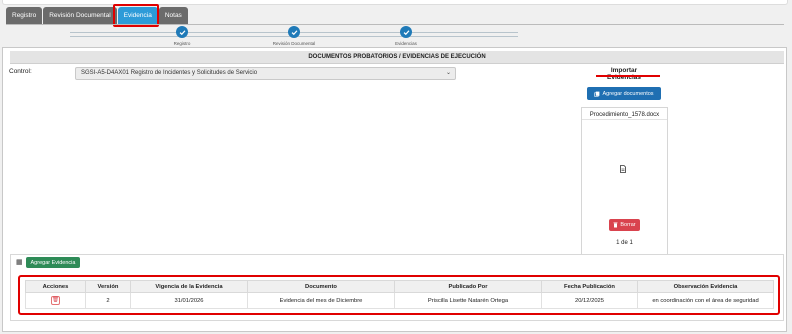 The image size is (792, 334). I want to click on tab-registro: Registro, so click(24, 15).